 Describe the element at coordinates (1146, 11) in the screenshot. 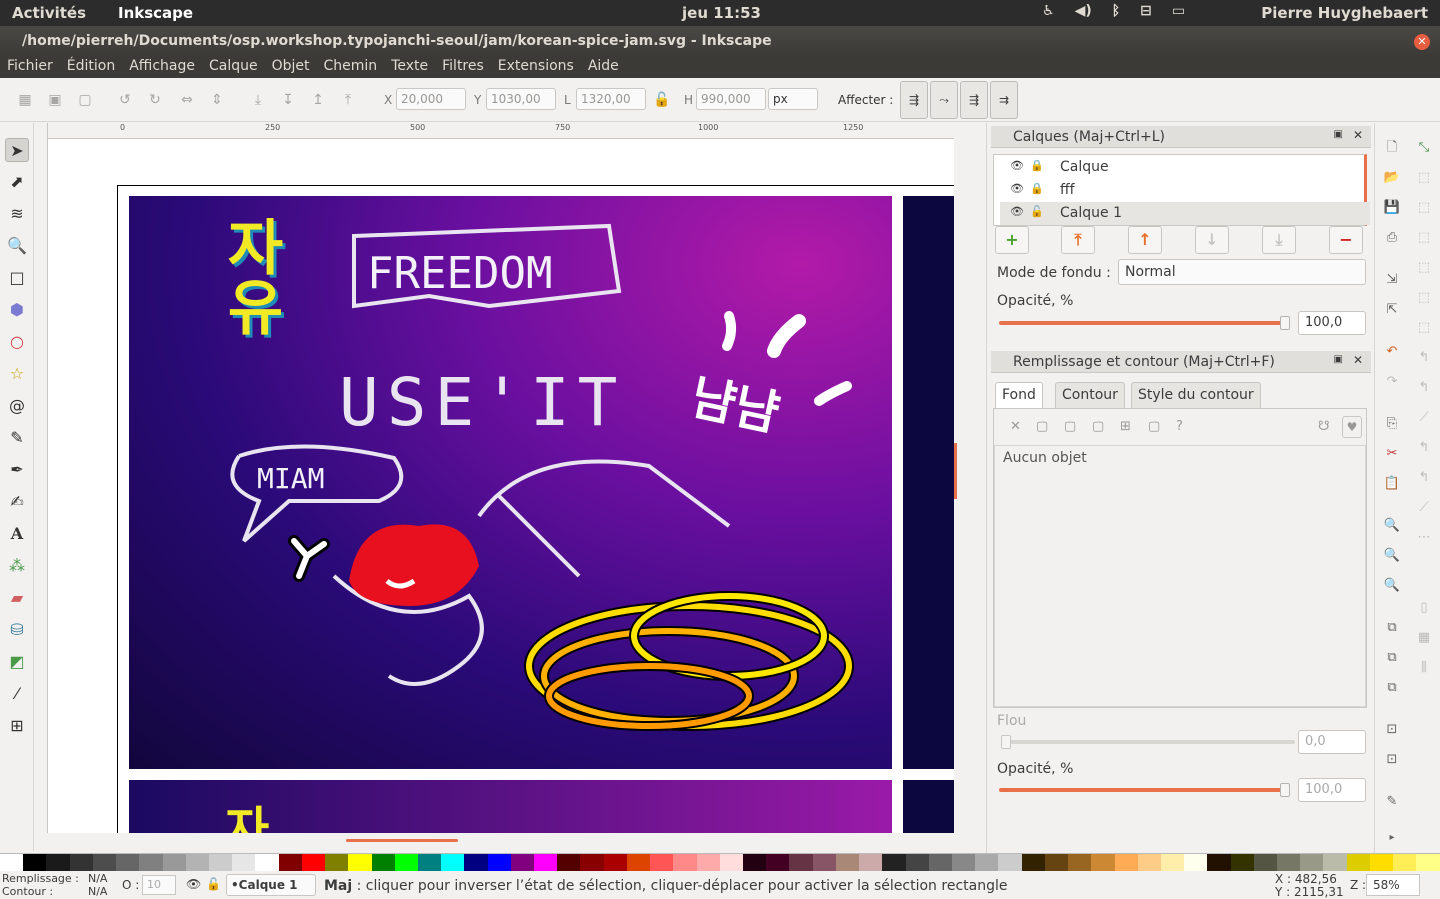

I see `network-icon: ⊟` at that location.